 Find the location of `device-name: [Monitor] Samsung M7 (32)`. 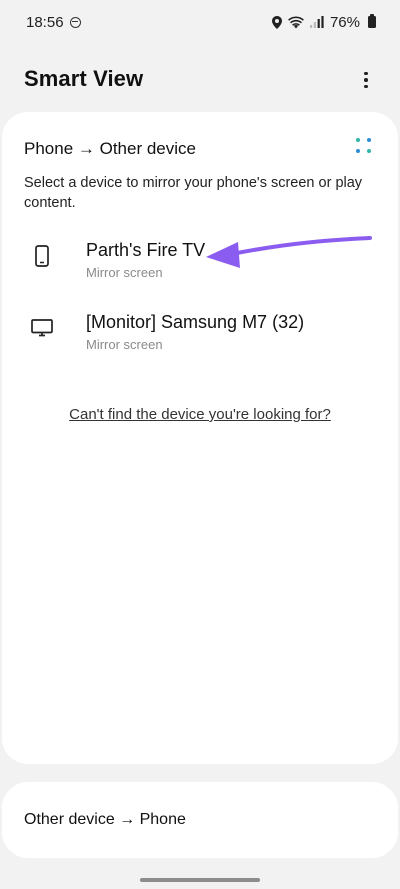

device-name: [Monitor] Samsung M7 (32) is located at coordinates (195, 322).